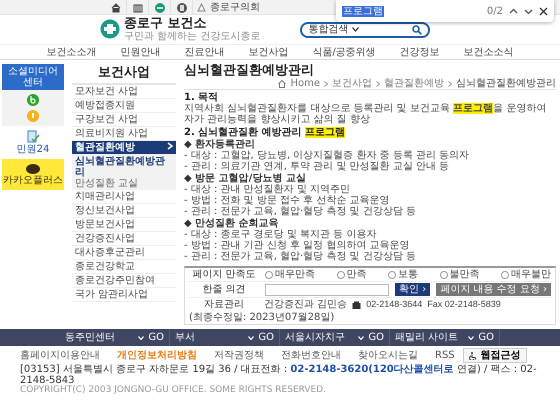 The height and width of the screenshot is (417, 560). Describe the element at coordinates (192, 37) in the screenshot. I see `logo-subtitle: 구민과 함께하는 건강도시종로` at that location.